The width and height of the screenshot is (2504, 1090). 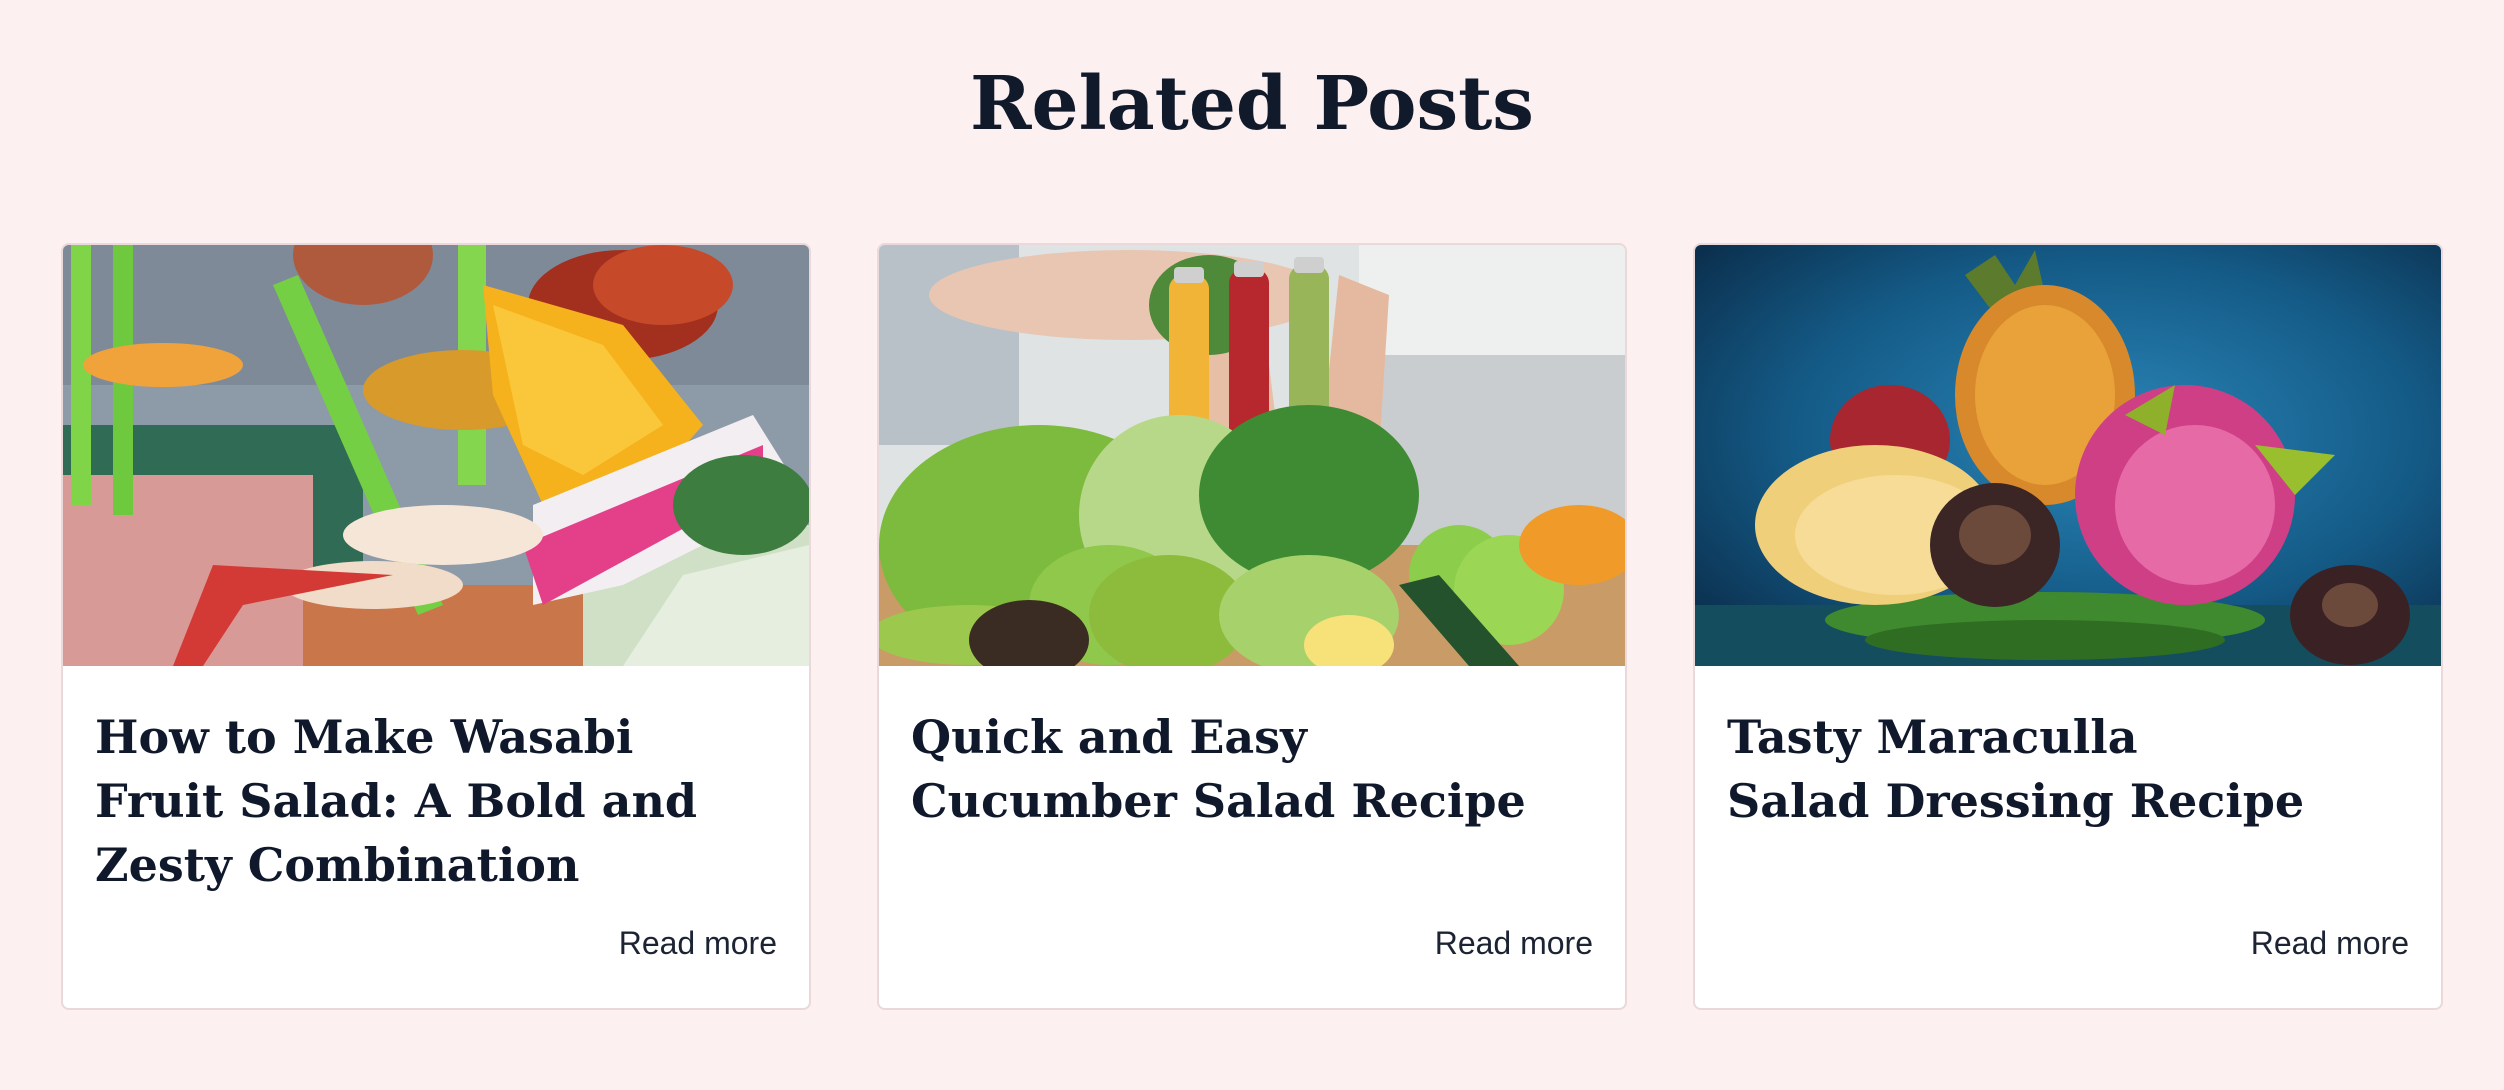 What do you see at coordinates (1251, 769) in the screenshot?
I see `post-title: Quick and Easy Cucumber Salad Recipe` at bounding box center [1251, 769].